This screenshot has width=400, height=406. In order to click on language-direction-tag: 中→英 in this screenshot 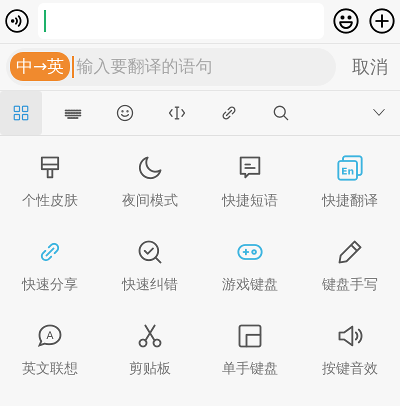, I will do `click(40, 67)`.